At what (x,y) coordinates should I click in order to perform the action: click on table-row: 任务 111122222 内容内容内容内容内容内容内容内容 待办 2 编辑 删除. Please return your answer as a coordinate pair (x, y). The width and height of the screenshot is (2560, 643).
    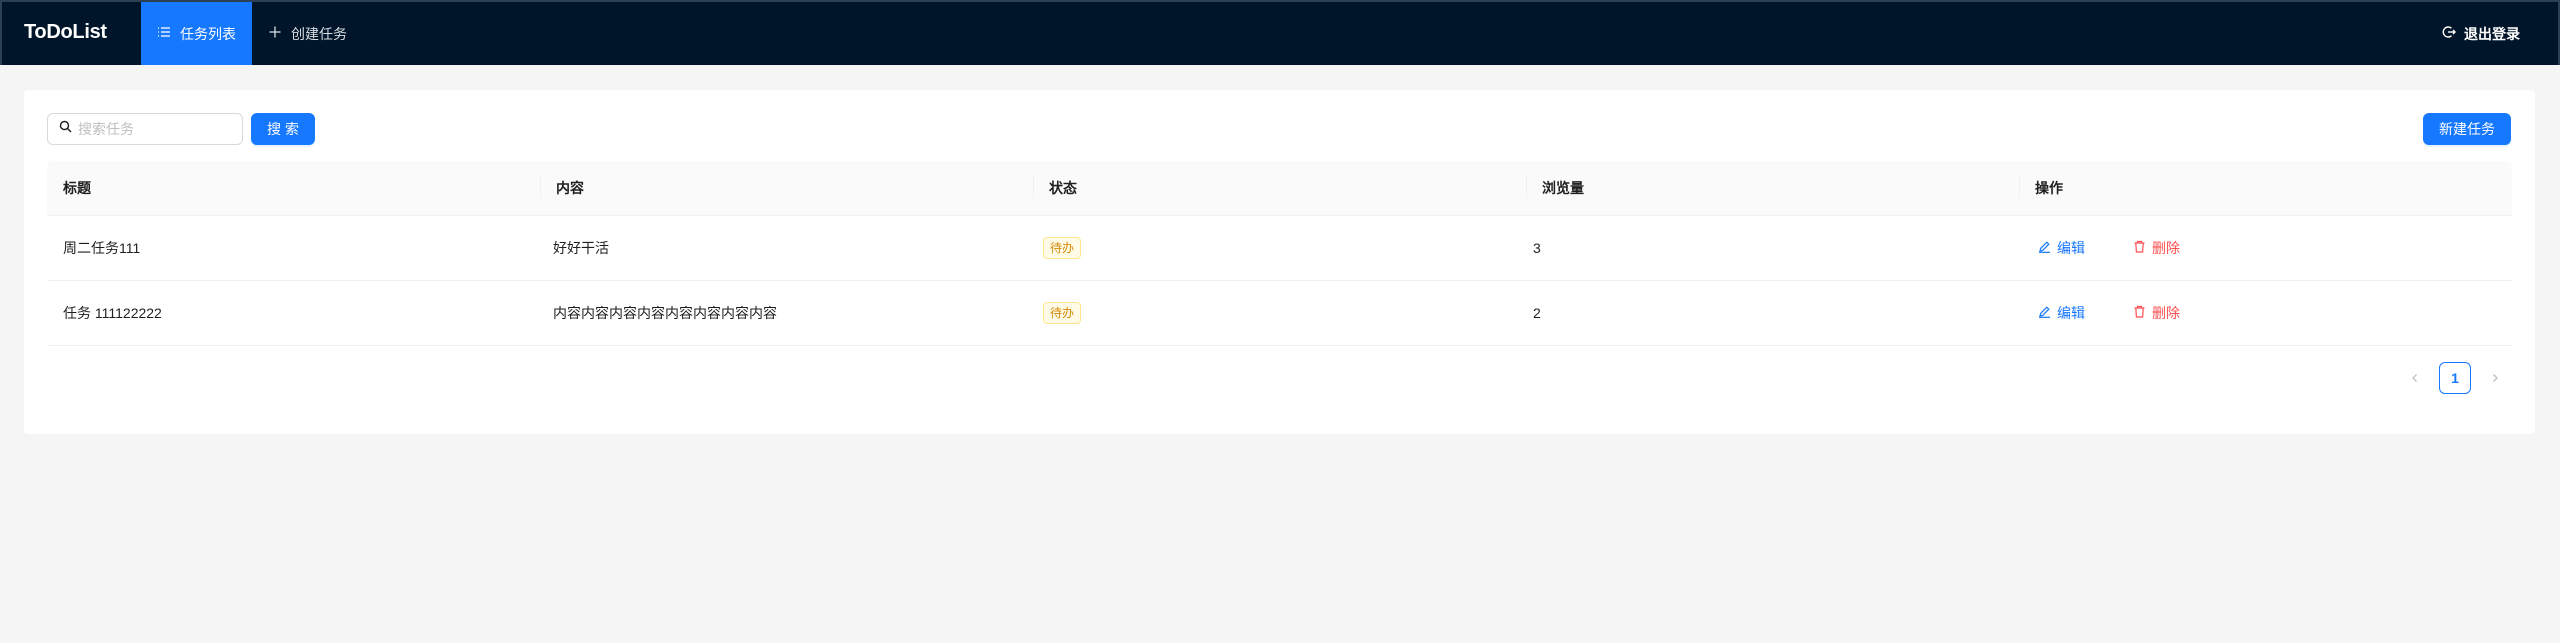
    Looking at the image, I should click on (1279, 313).